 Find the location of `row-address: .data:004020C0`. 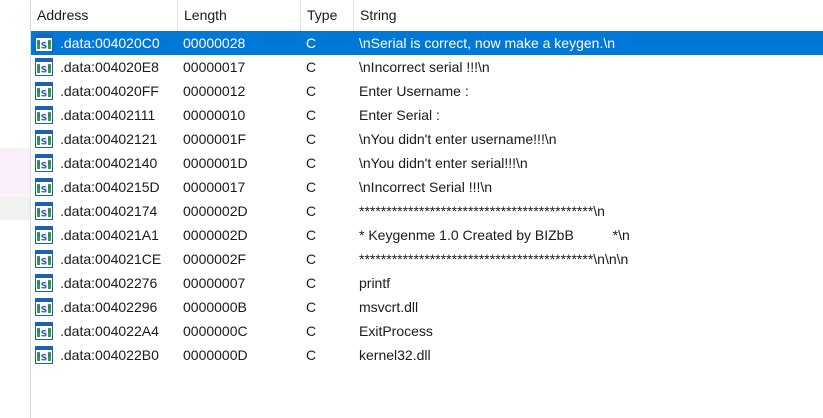

row-address: .data:004020C0 is located at coordinates (110, 43).